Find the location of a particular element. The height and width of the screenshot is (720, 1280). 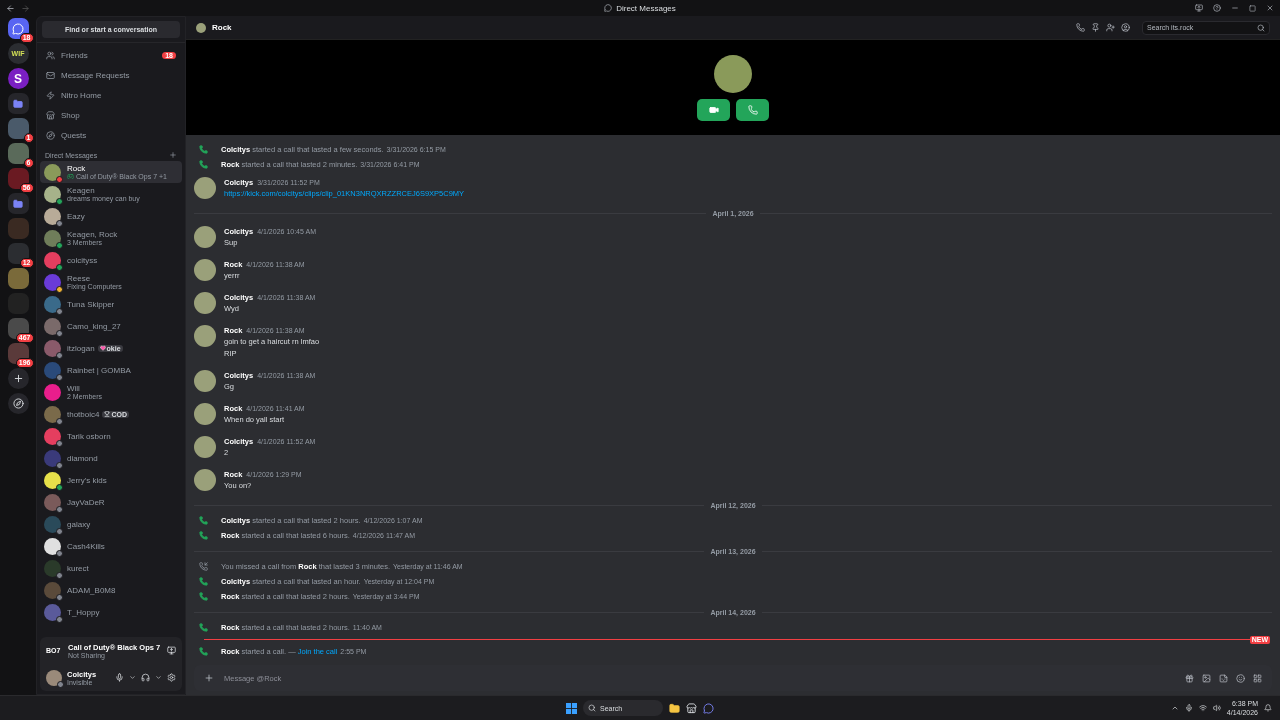

dm-item: Camo_king_27 is located at coordinates (111, 326).